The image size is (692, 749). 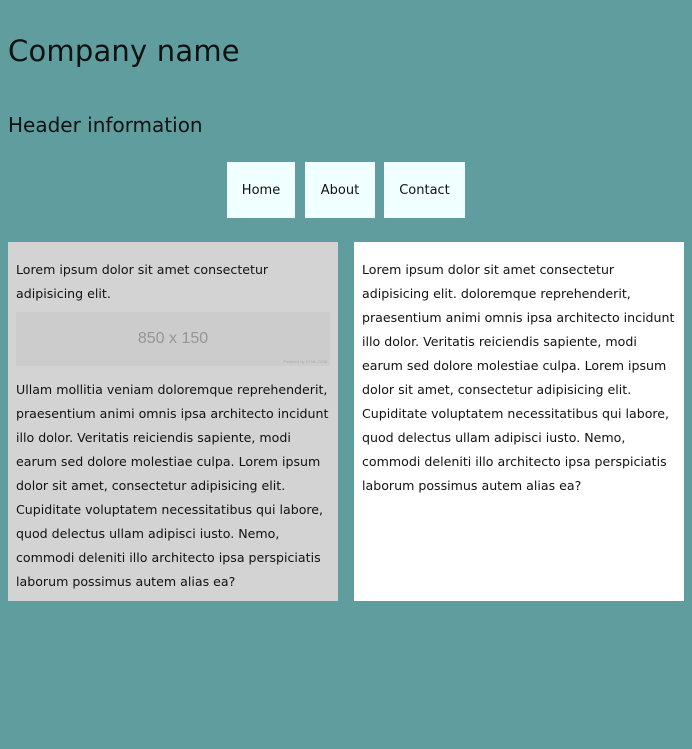 I want to click on nav-item-about: About, so click(x=340, y=190).